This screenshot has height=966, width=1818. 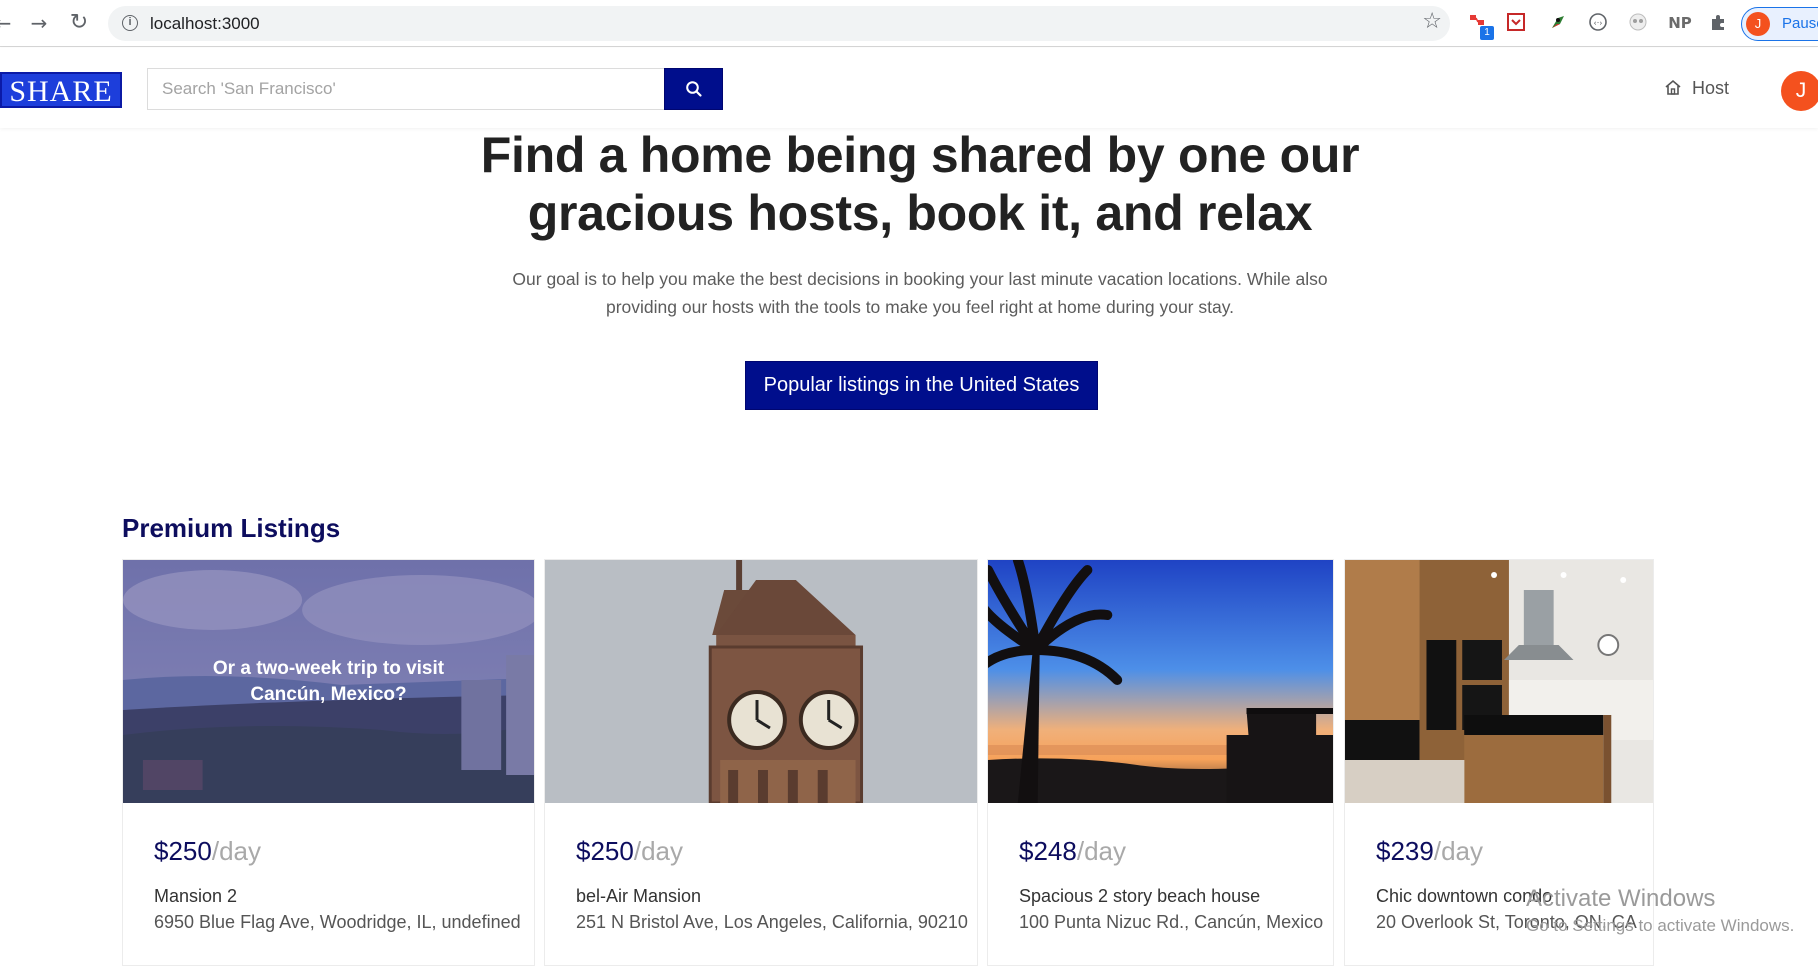 What do you see at coordinates (328, 694) in the screenshot?
I see `overlay-line2: Cancún, Mexico?` at bounding box center [328, 694].